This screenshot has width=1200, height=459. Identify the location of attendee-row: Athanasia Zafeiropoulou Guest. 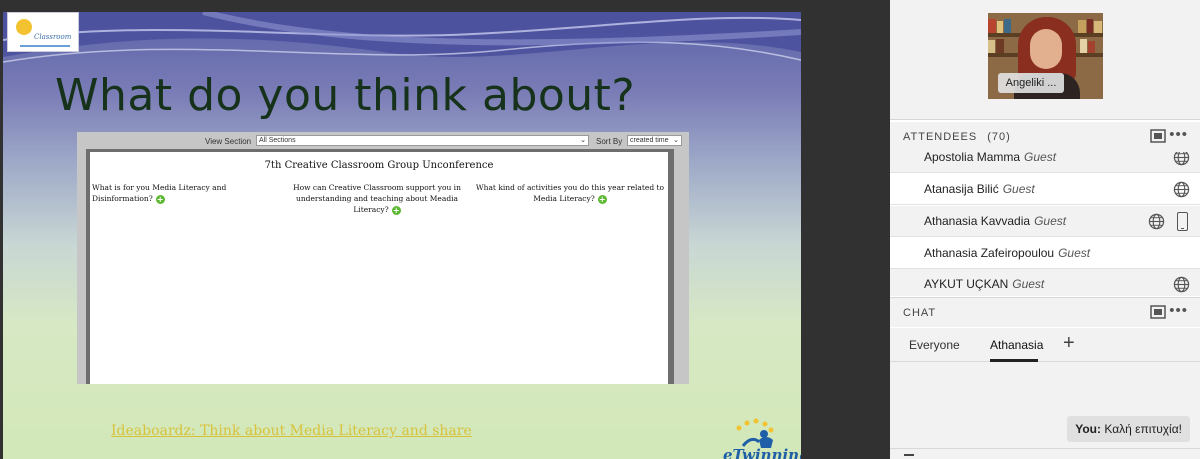
(1045, 253).